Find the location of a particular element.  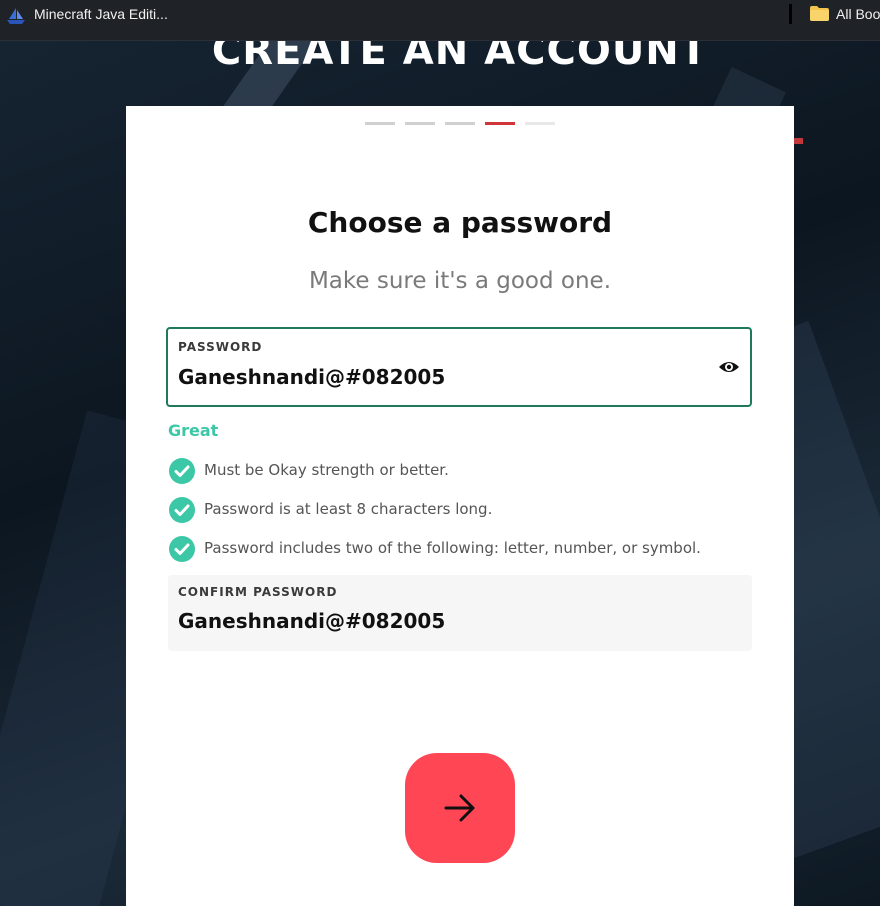

confirm-password-label: CONFIRM PASSWORD is located at coordinates (258, 592).